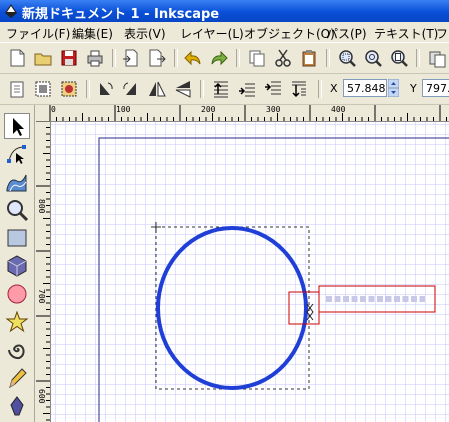 The width and height of the screenshot is (449, 422). I want to click on redo-button, so click(219, 58).